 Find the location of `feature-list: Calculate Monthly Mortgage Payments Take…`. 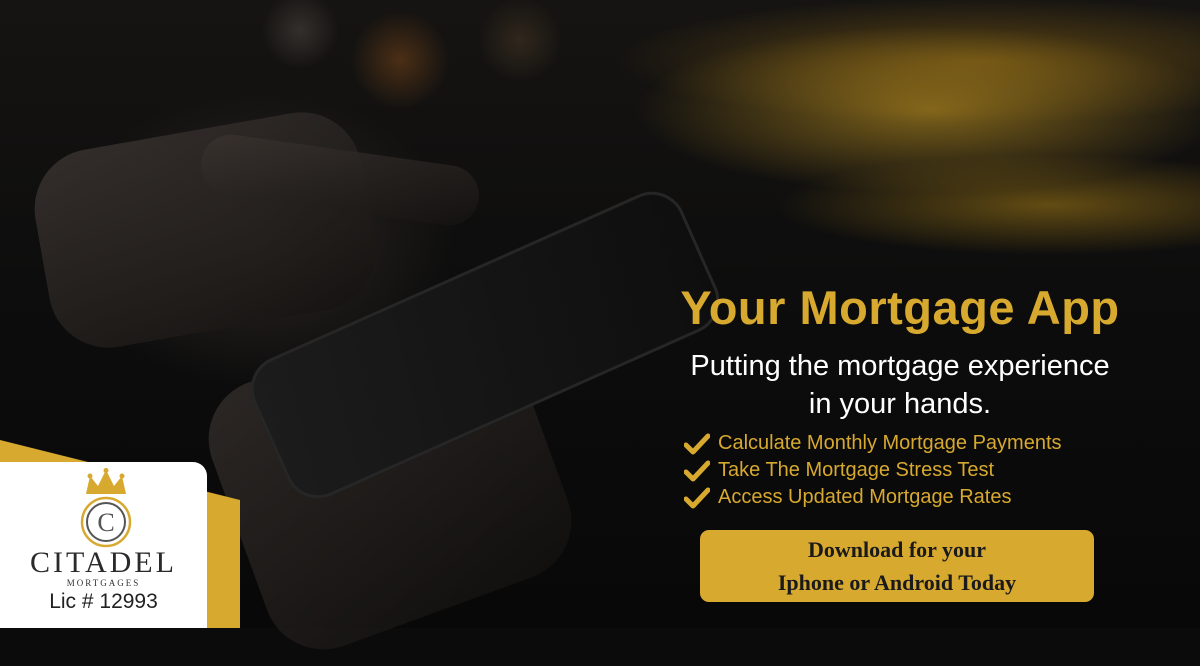

feature-list: Calculate Monthly Mortgage Payments Take… is located at coordinates (873, 470).